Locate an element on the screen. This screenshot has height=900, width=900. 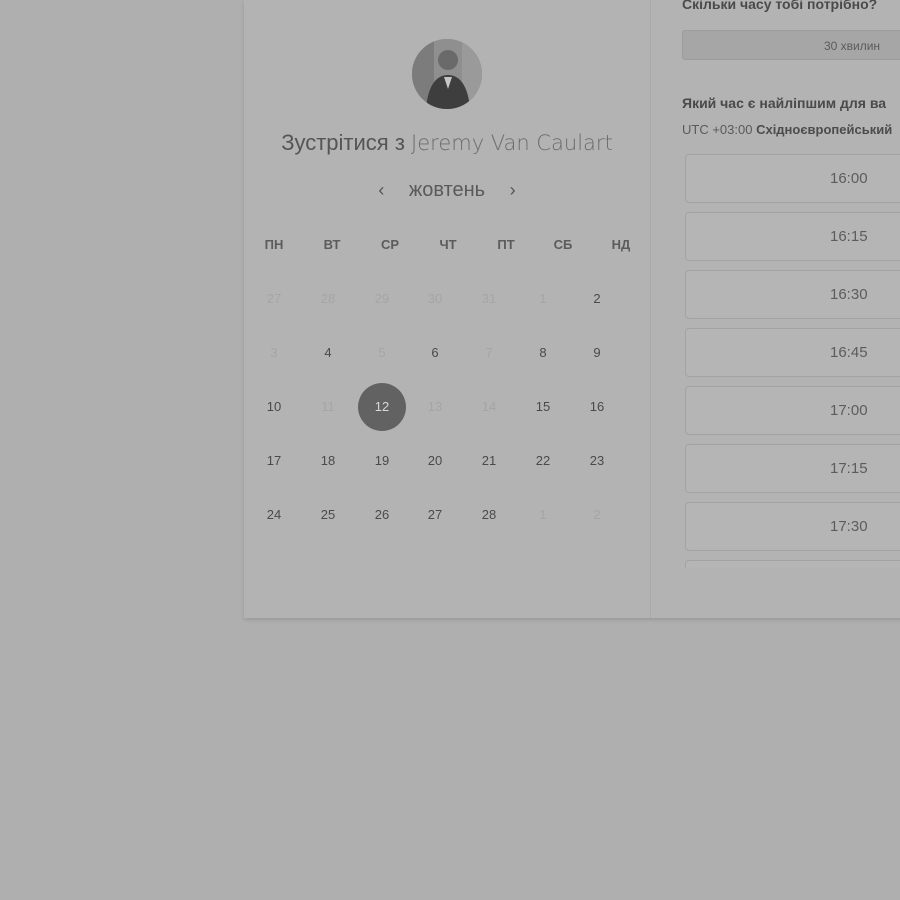
calendar-day: 9 is located at coordinates (597, 353).